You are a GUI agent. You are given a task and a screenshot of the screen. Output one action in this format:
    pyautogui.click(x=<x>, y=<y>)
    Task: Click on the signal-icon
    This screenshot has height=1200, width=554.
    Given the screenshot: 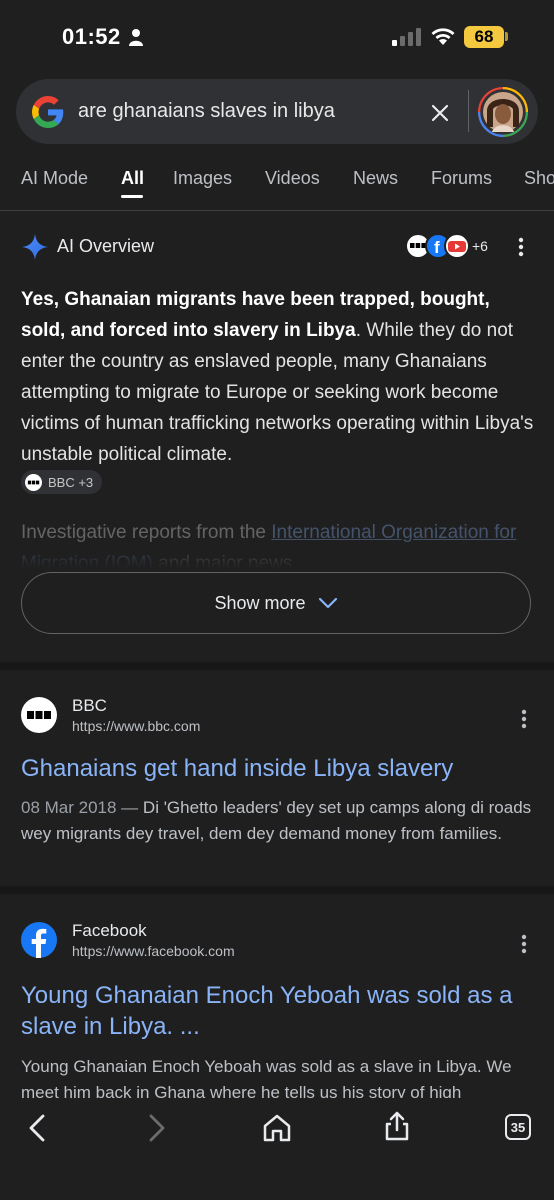 What is the action you would take?
    pyautogui.click(x=406, y=37)
    